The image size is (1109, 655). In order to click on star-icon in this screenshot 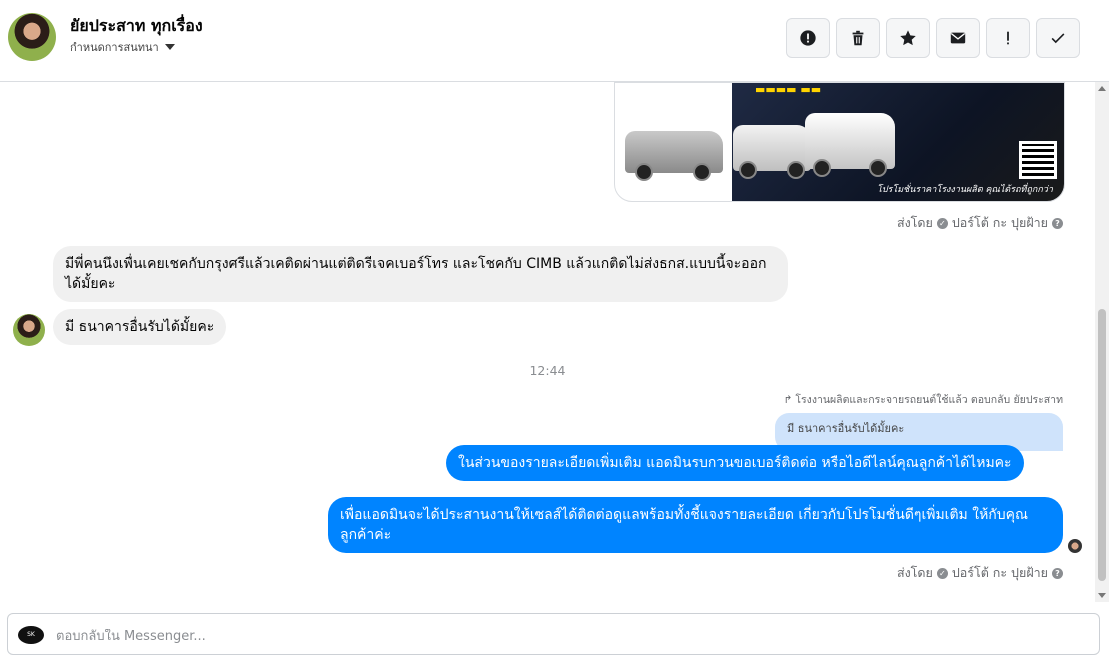, I will do `click(908, 38)`.